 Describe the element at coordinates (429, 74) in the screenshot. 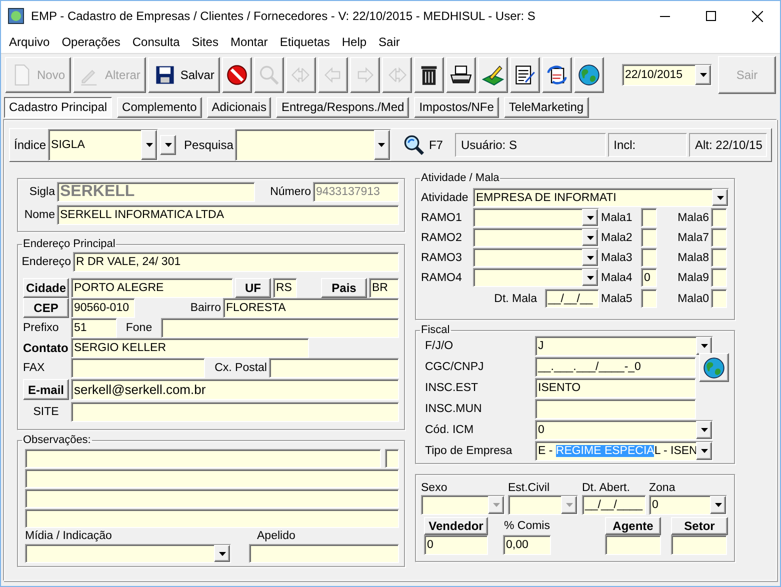

I see `delete-button` at that location.